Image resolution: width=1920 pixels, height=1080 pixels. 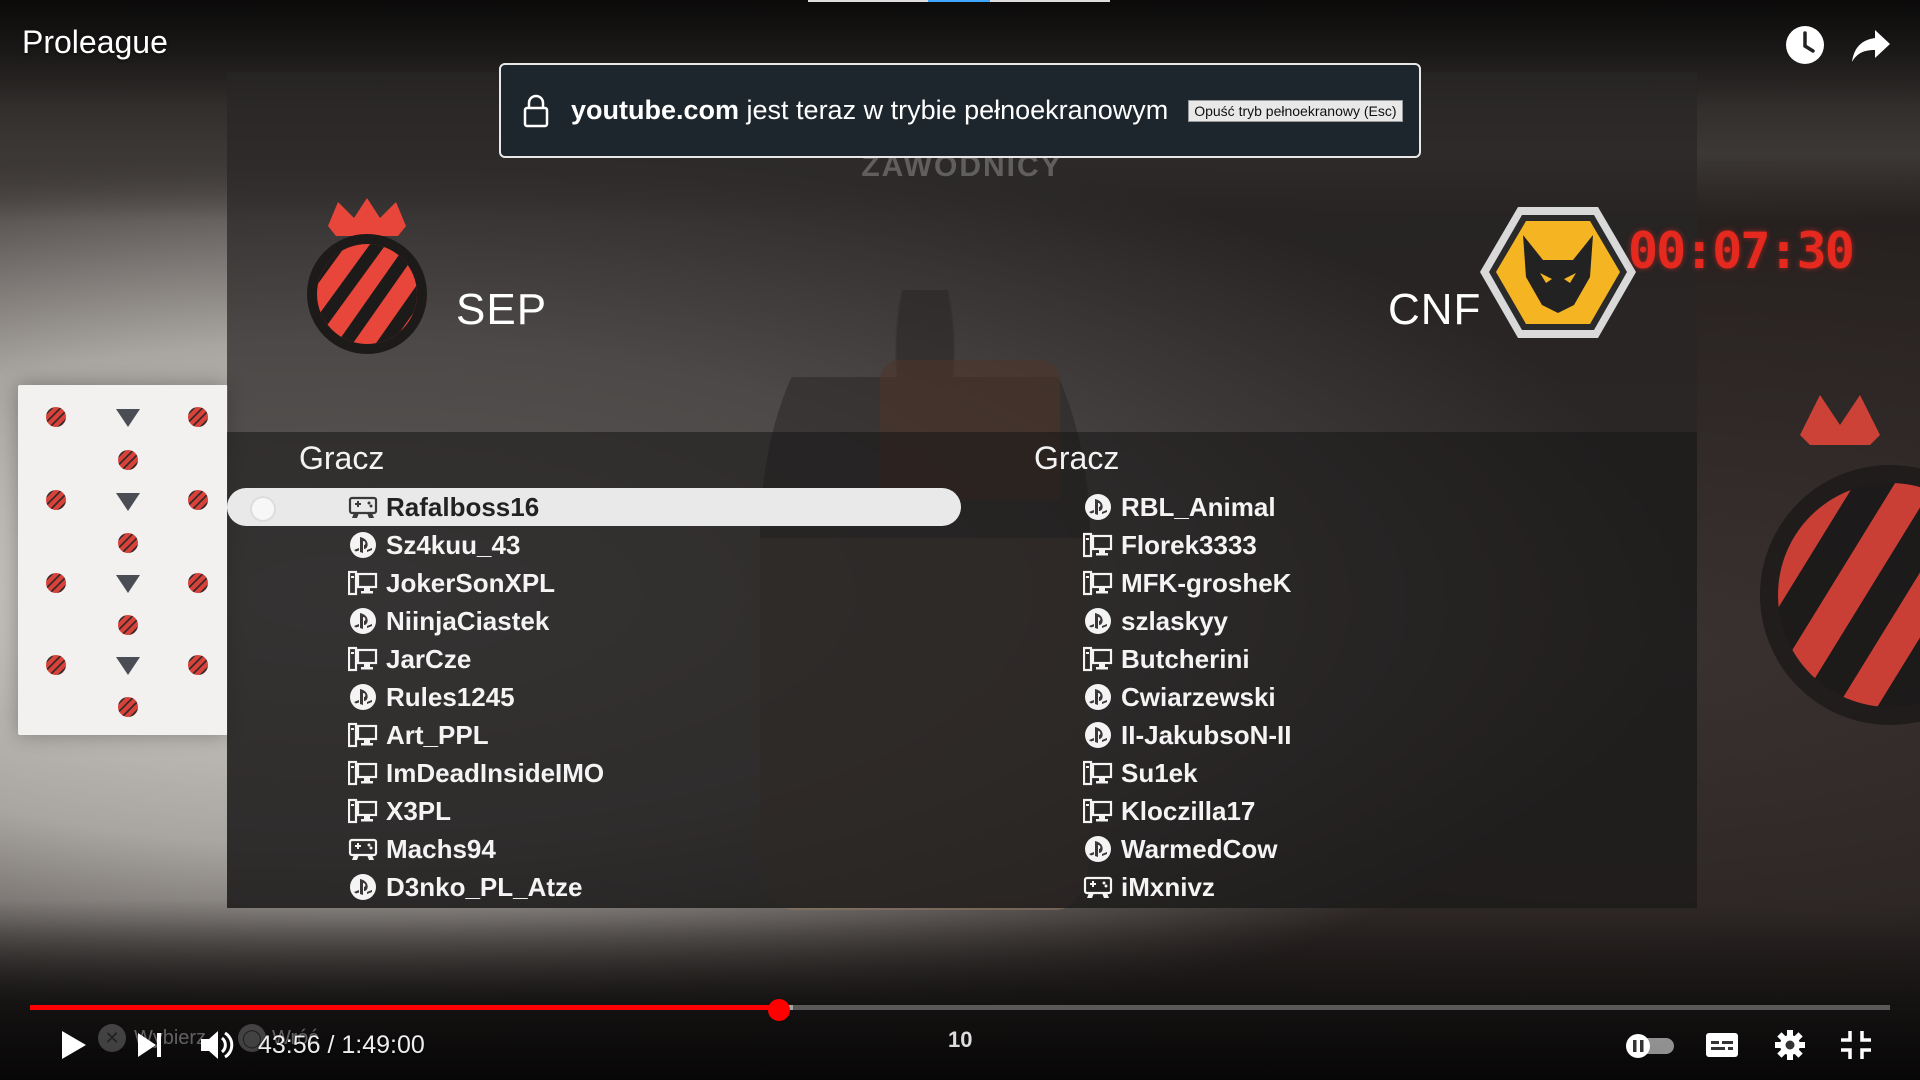 I want to click on home-player-row: Machs94, so click(x=476, y=849).